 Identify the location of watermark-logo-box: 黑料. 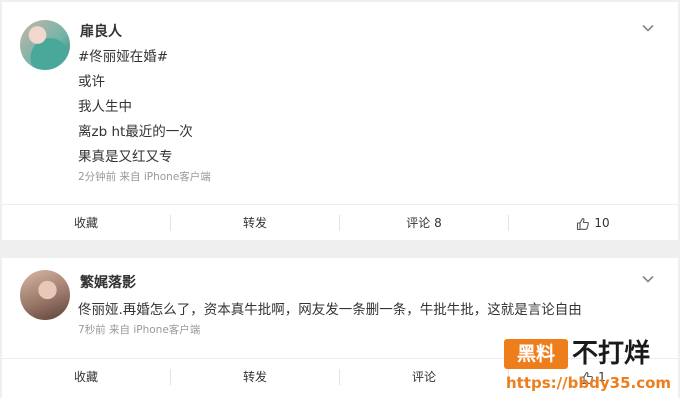
(536, 354).